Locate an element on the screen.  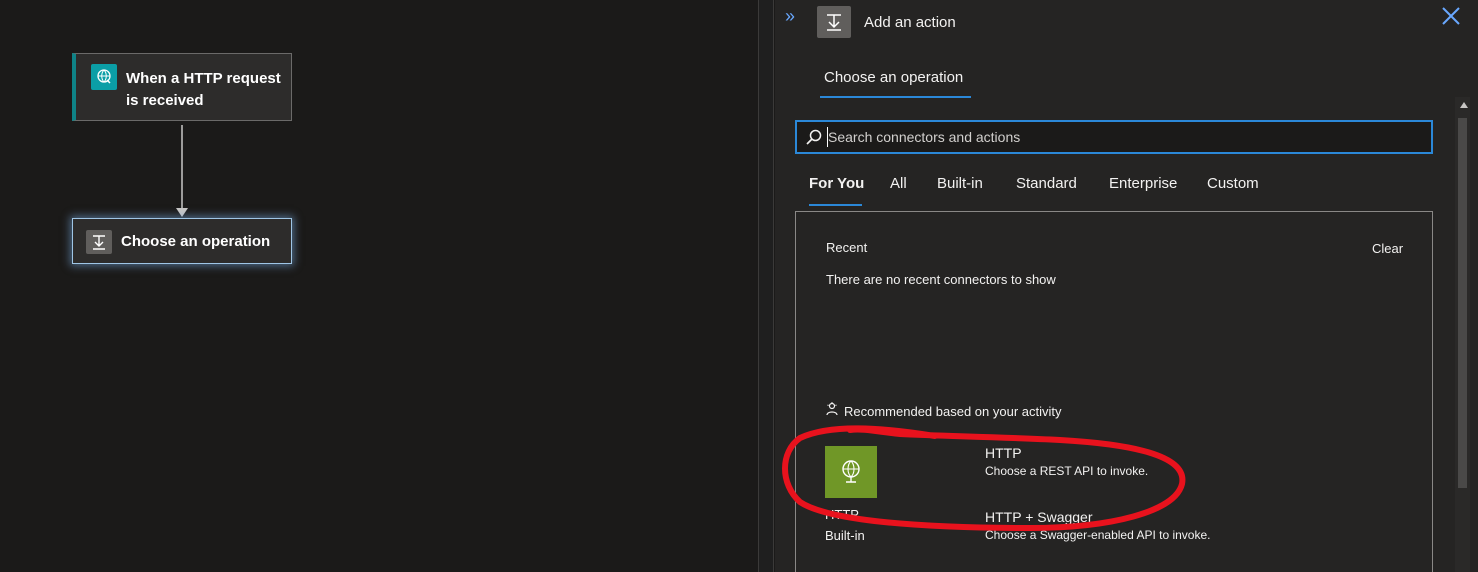
close-icon is located at coordinates (1451, 16).